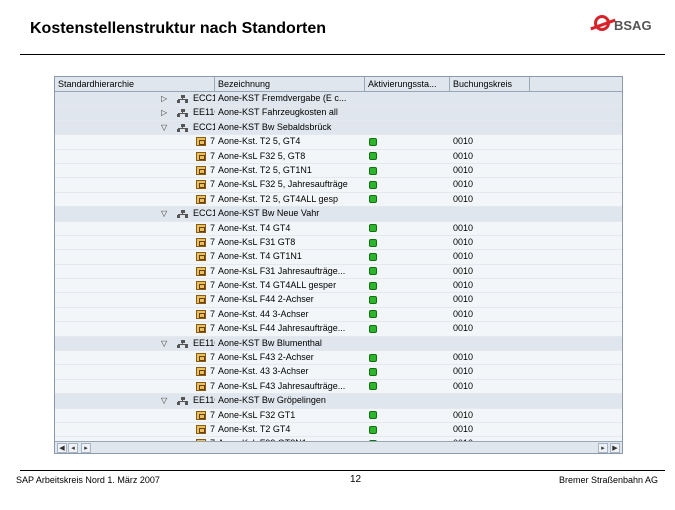 This screenshot has width=675, height=510. Describe the element at coordinates (269, 213) in the screenshot. I see `description-cell: Aone-KST Bw Neue Vahr` at that location.